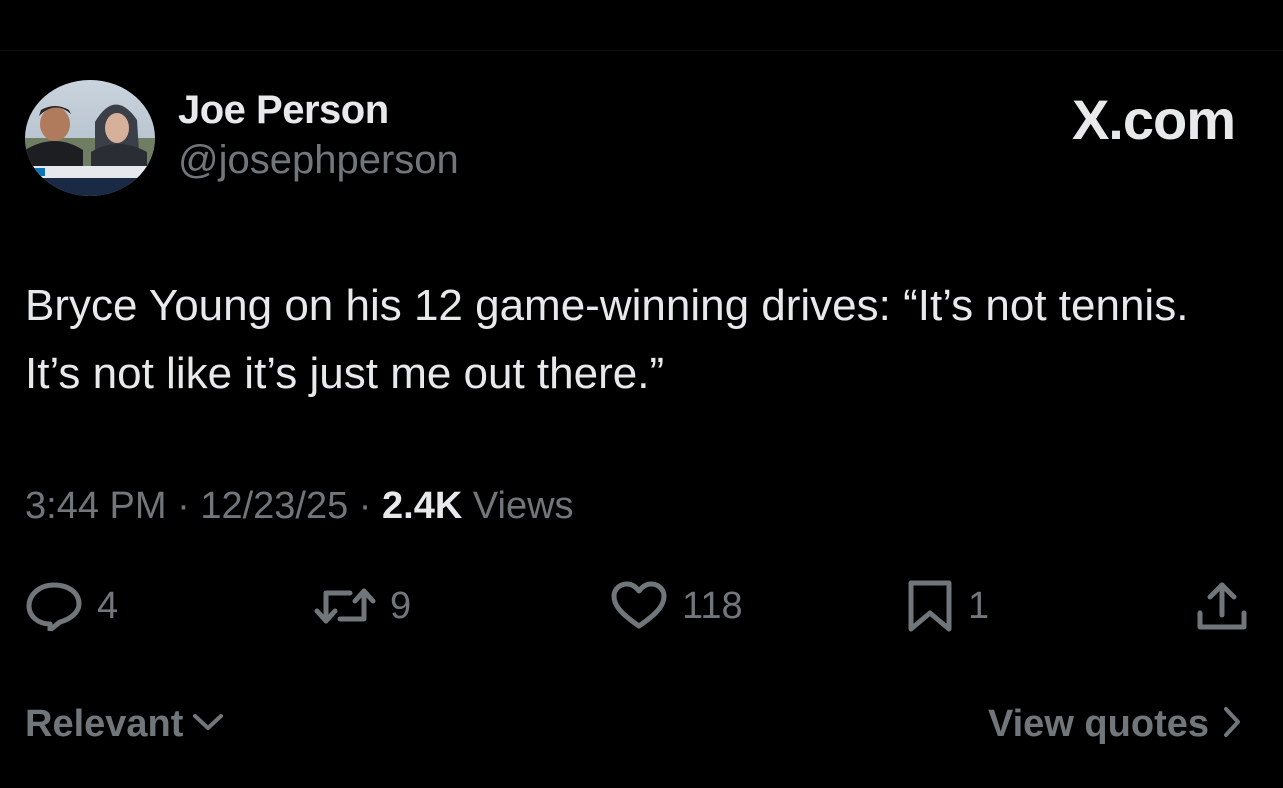  What do you see at coordinates (54, 606) in the screenshot?
I see `reply-icon` at bounding box center [54, 606].